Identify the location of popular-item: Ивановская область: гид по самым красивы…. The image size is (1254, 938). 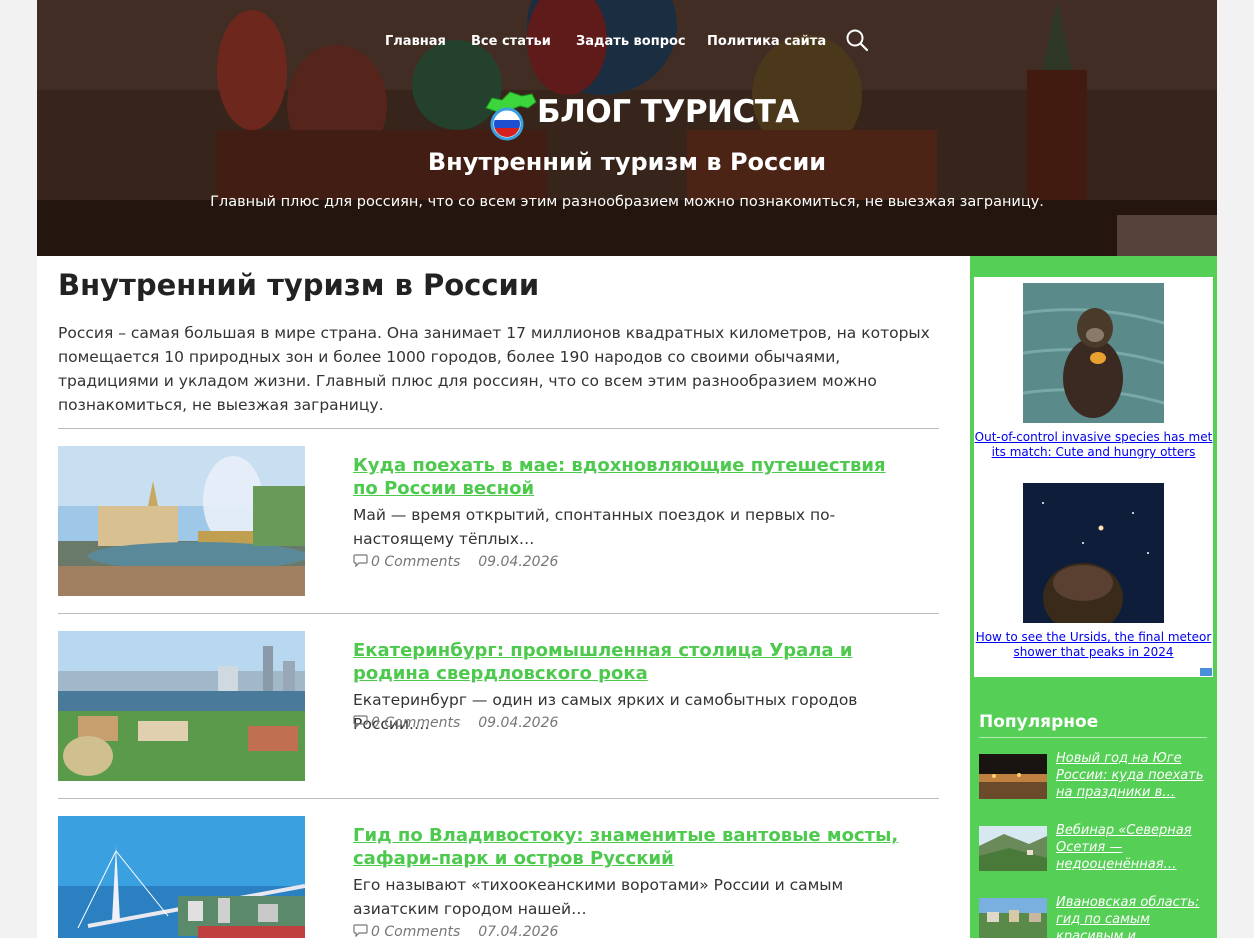
(1094, 916).